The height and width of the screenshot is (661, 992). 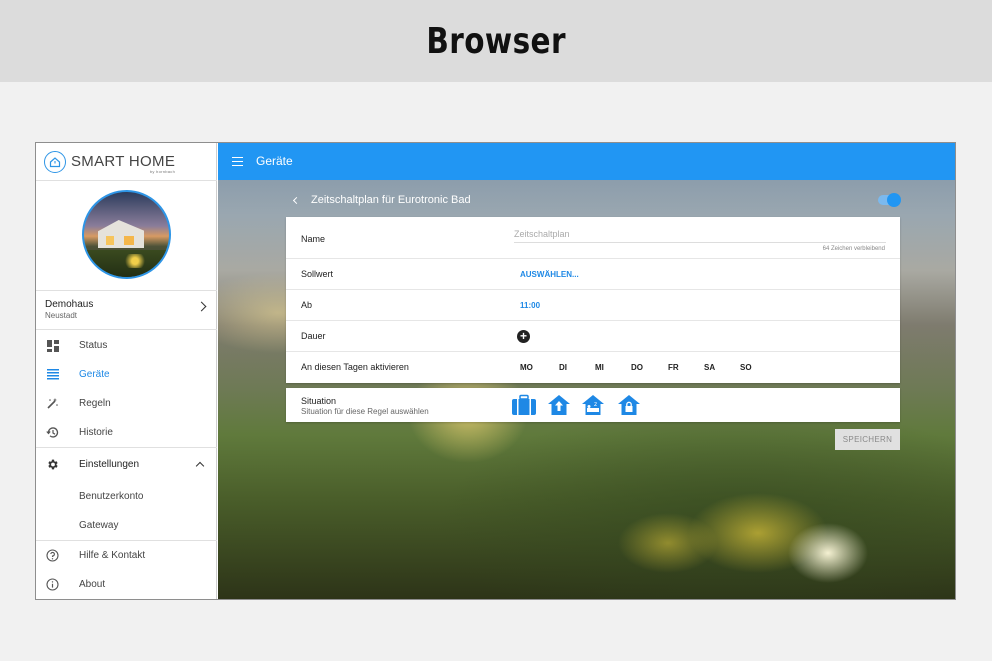 I want to click on add-duration-icon: +, so click(x=523, y=336).